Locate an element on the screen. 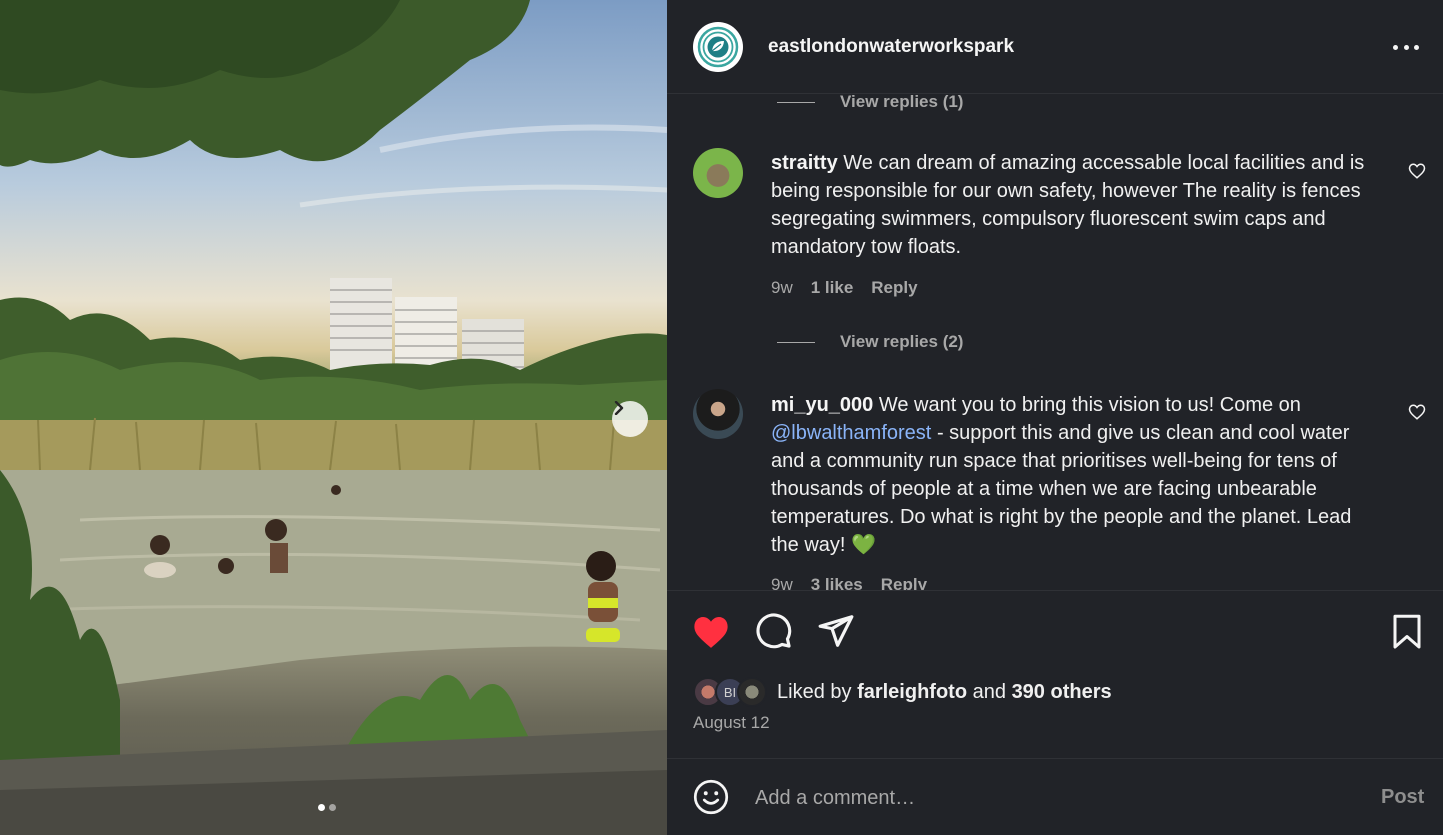 The image size is (1443, 835). account-avatar is located at coordinates (718, 47).